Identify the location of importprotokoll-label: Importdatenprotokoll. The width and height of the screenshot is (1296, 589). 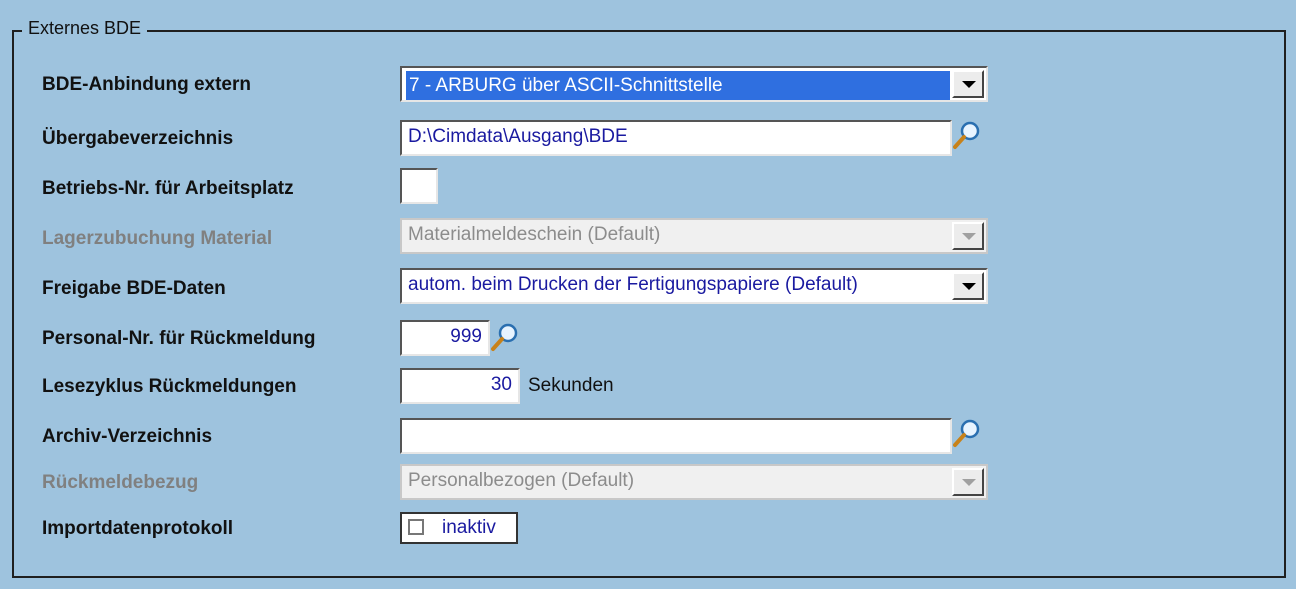
(138, 528).